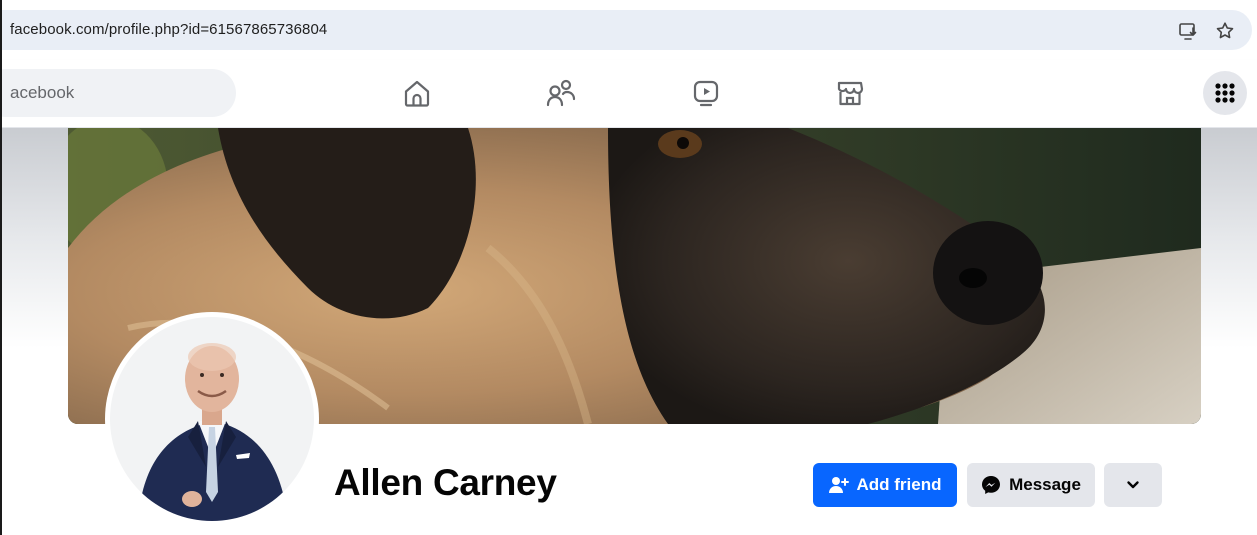 The width and height of the screenshot is (1257, 535). I want to click on friends-icon, so click(561, 93).